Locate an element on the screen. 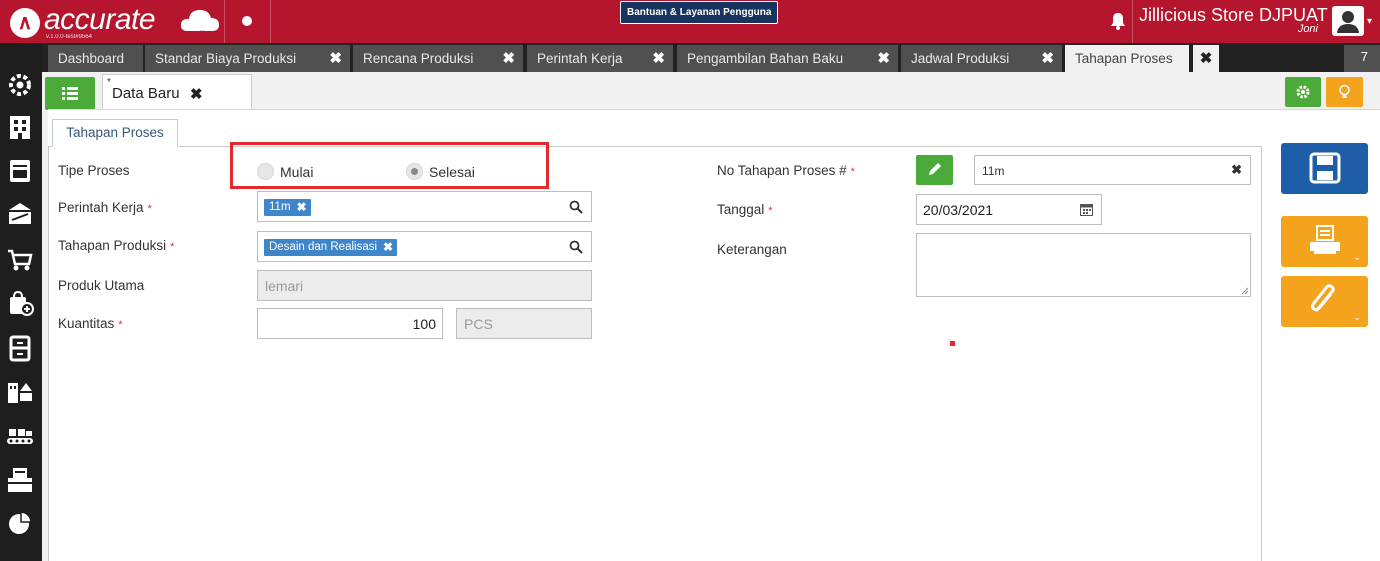 The image size is (1380, 561). cart-icon is located at coordinates (20, 260).